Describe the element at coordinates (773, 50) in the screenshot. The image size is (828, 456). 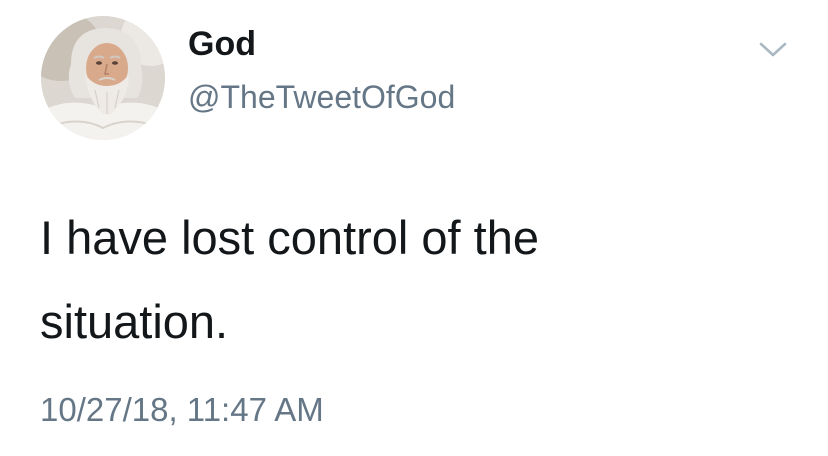
I see `chevron-down-icon` at that location.